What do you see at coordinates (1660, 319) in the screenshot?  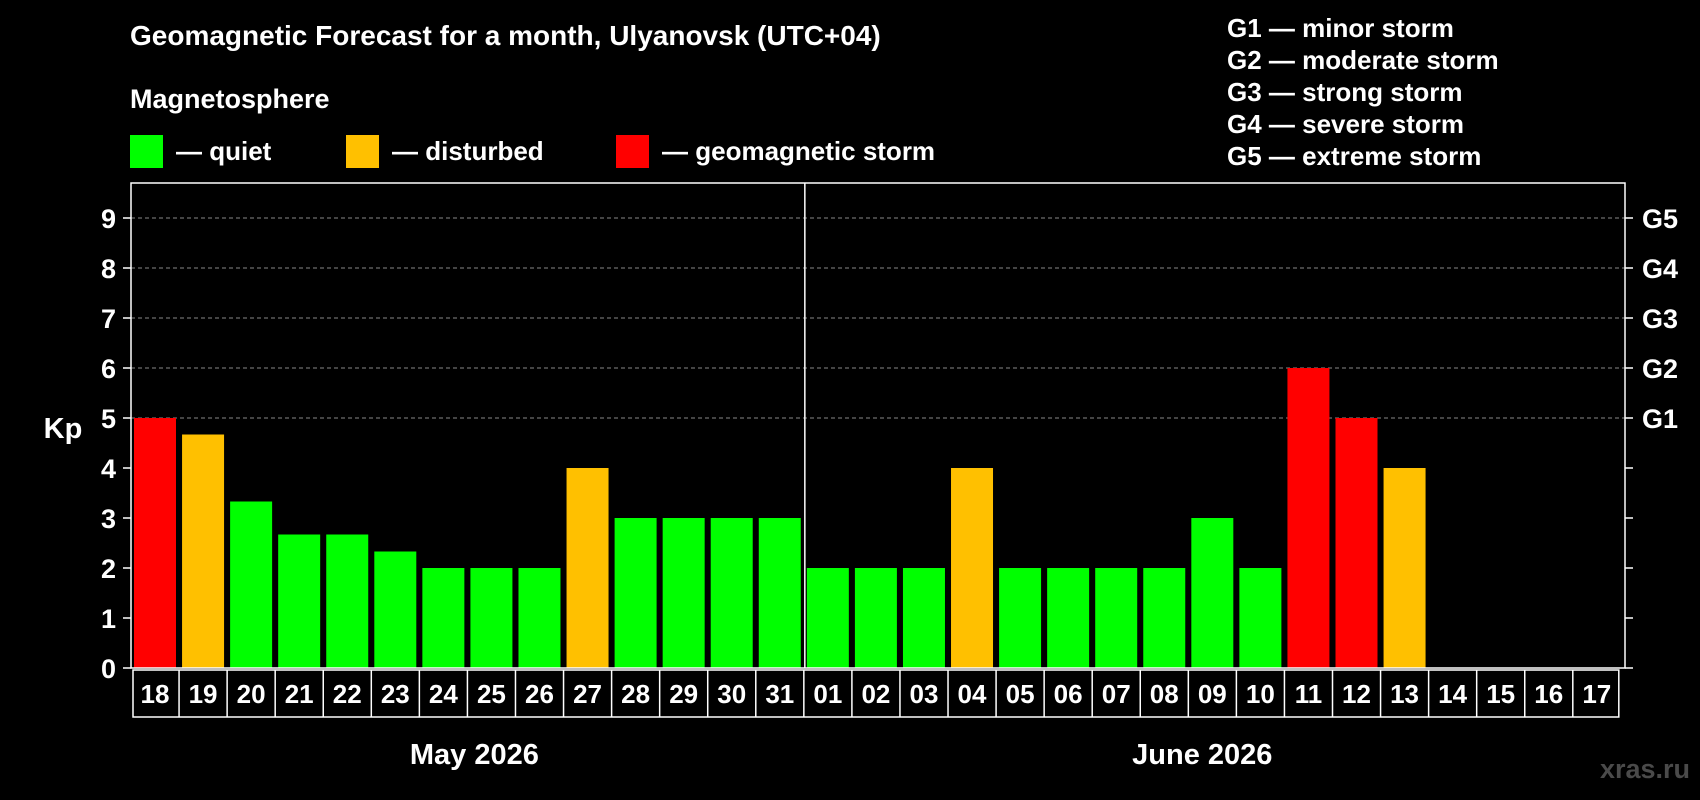 I see `storm-level-tick-label: G3` at bounding box center [1660, 319].